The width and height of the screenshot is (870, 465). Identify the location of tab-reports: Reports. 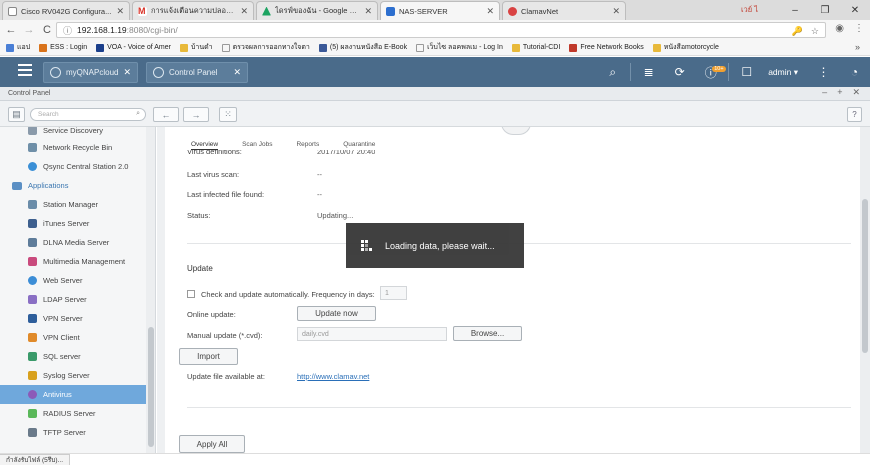
(307, 145).